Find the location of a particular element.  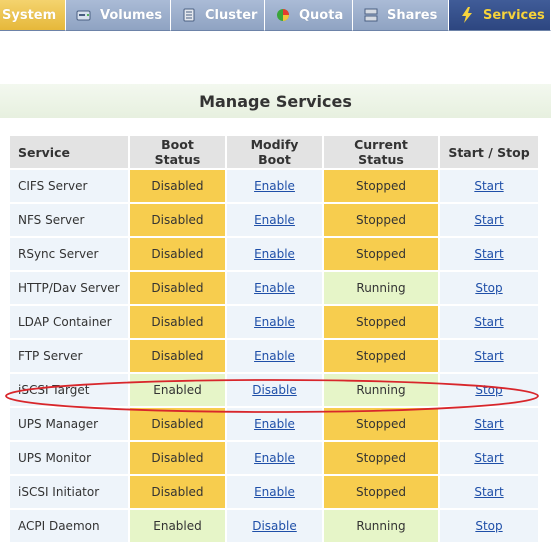

service-name: UPS Monitor is located at coordinates (69, 458).